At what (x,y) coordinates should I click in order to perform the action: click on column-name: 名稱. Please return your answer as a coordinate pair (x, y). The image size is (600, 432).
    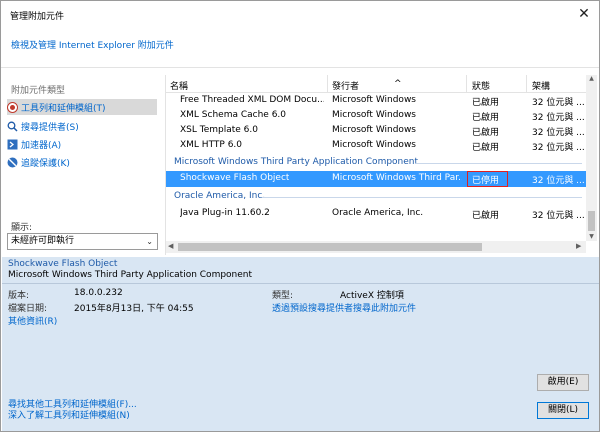
    Looking at the image, I should click on (179, 85).